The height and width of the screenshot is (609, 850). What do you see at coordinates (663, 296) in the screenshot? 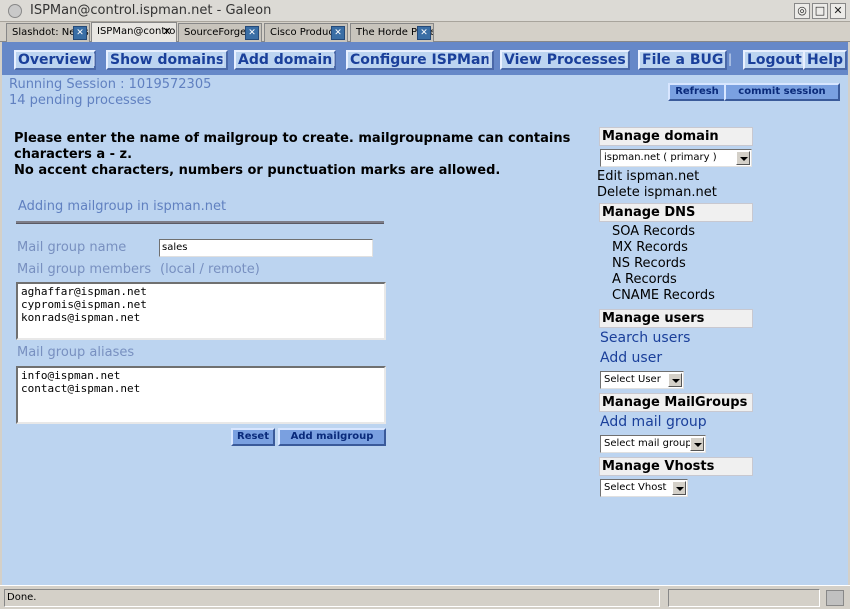
I see `cname-records-link: CNAME Records` at bounding box center [663, 296].